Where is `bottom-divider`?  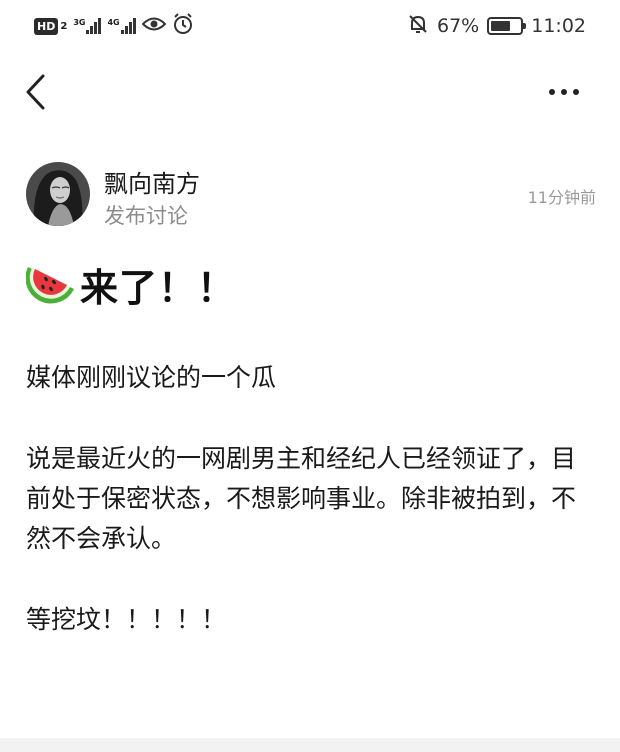
bottom-divider is located at coordinates (310, 745).